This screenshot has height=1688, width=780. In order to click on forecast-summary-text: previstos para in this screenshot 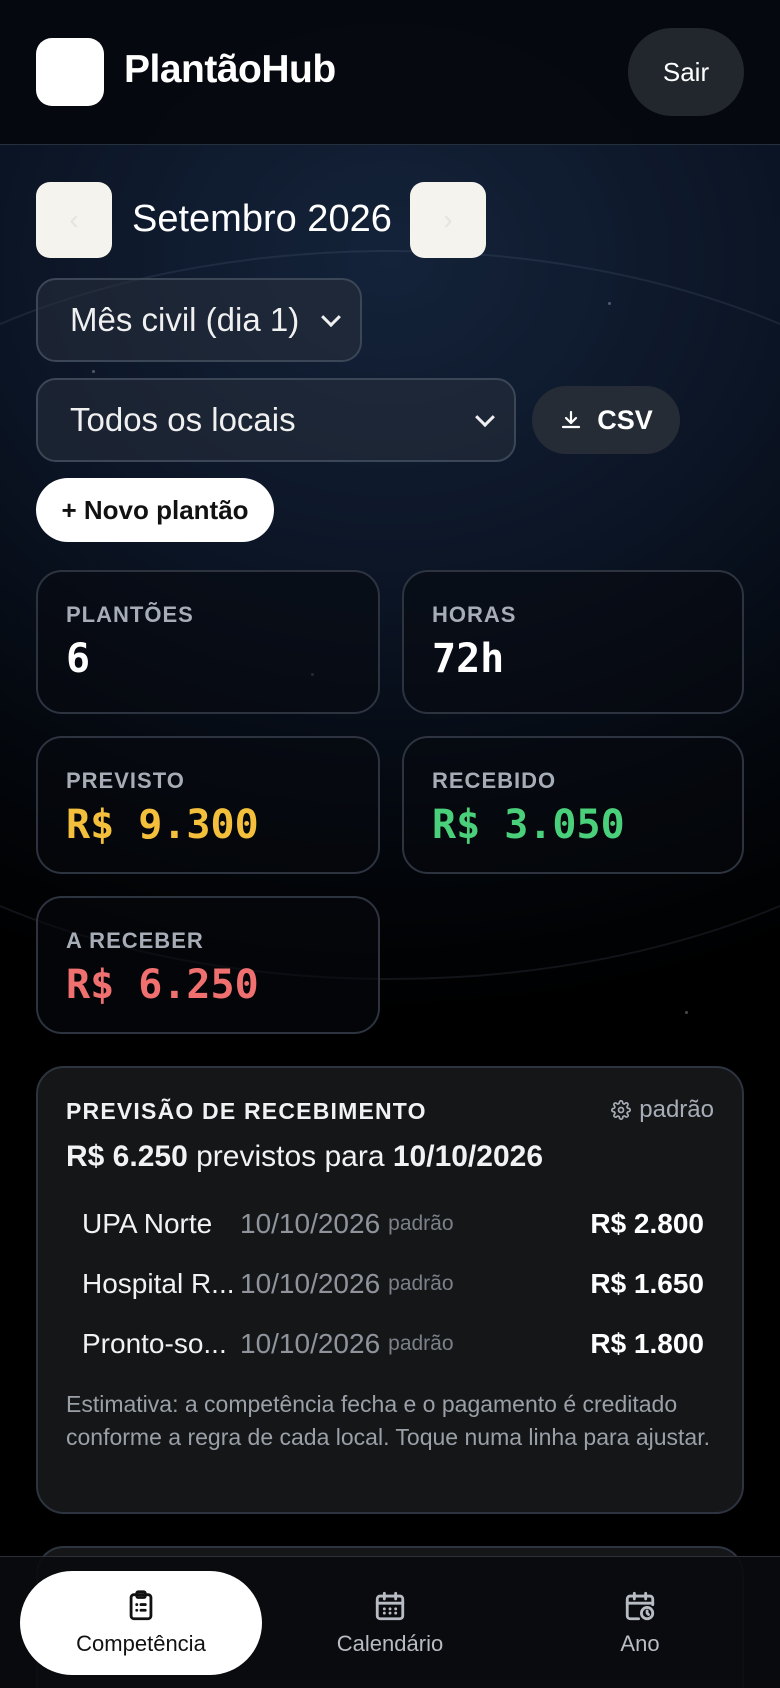, I will do `click(290, 1156)`.